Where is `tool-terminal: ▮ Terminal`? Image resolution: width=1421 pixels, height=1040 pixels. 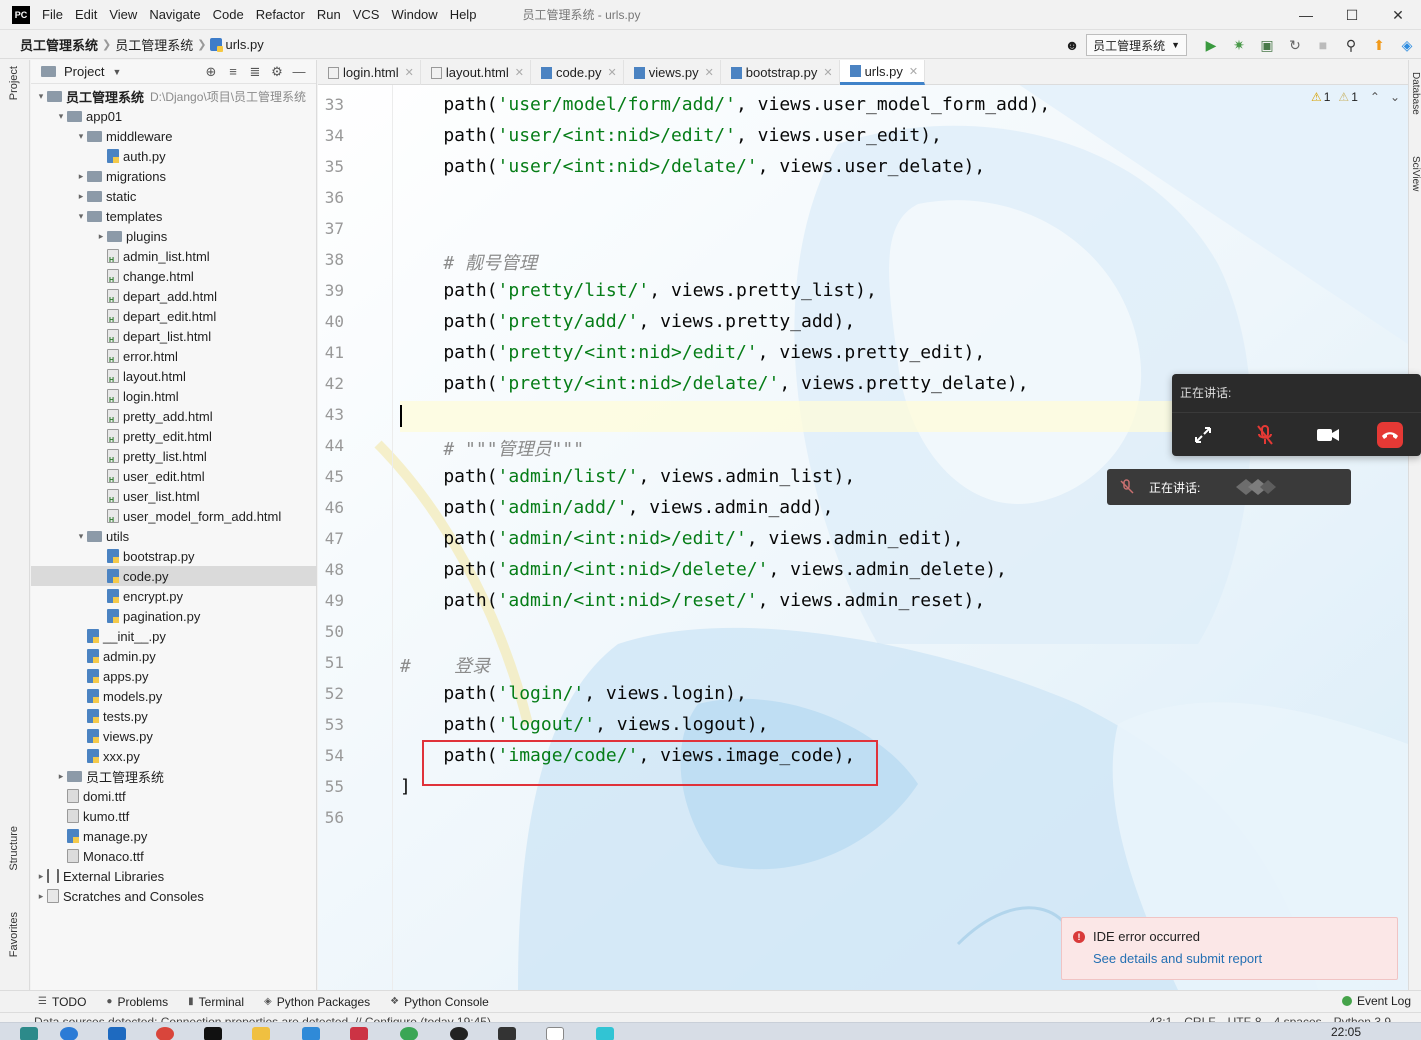 tool-terminal: ▮ Terminal is located at coordinates (216, 1002).